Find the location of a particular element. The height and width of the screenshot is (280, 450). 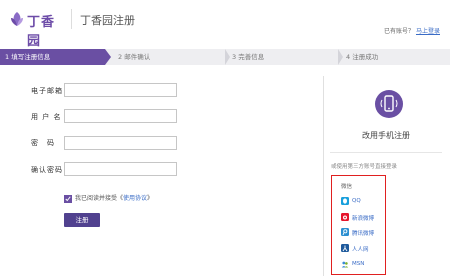

logo: 丁香园 is located at coordinates (32, 28).